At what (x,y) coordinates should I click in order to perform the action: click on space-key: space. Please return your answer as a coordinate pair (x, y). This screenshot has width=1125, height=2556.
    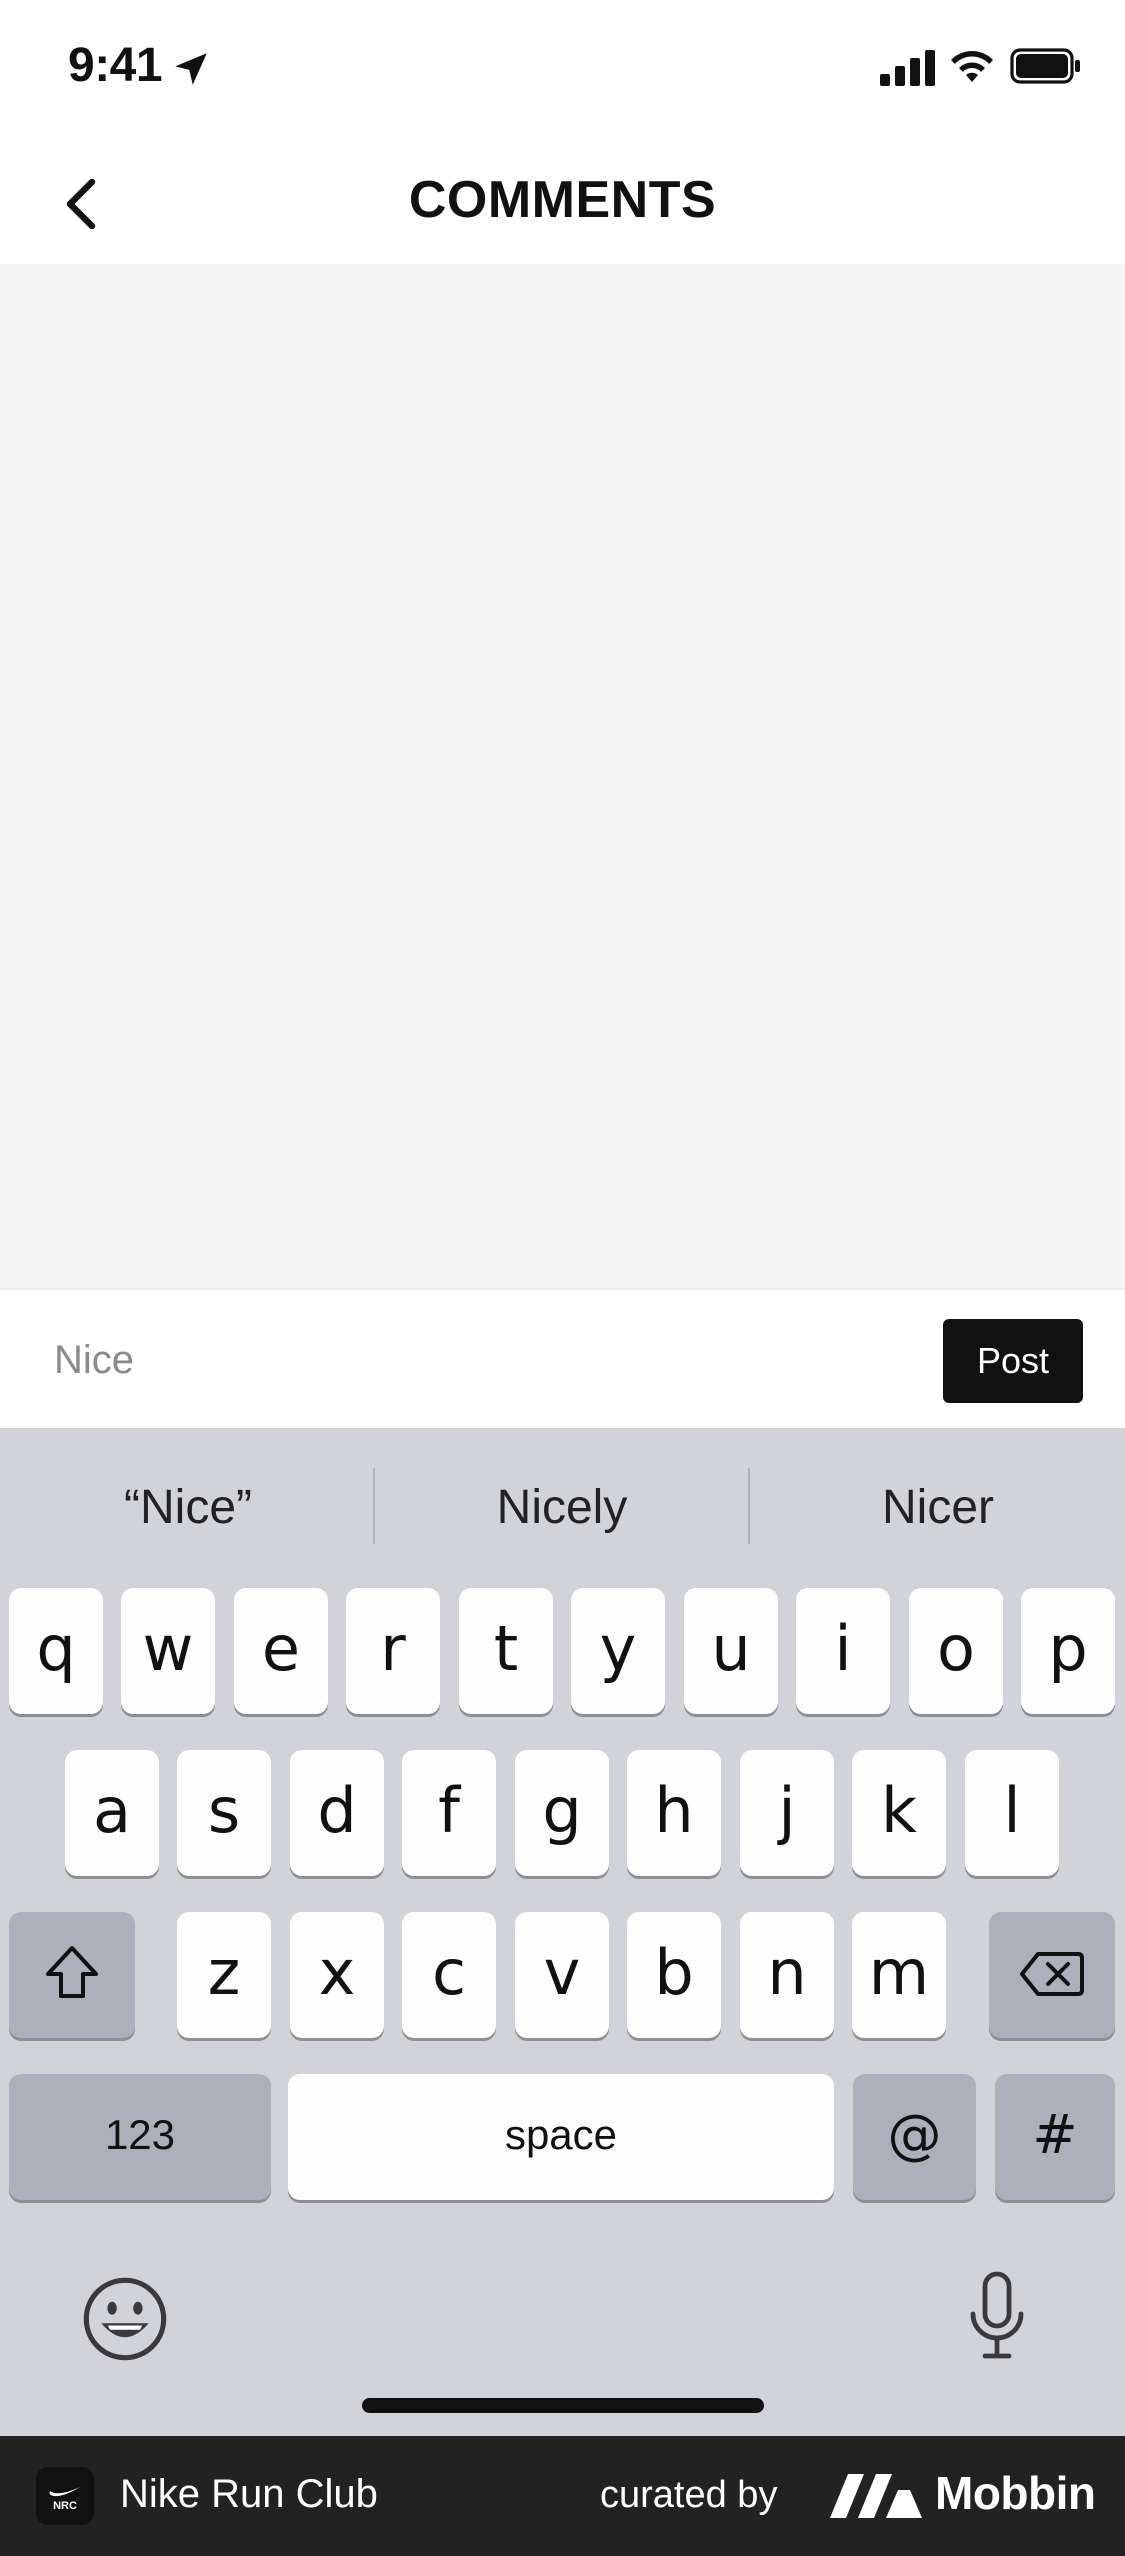
    Looking at the image, I should click on (561, 2137).